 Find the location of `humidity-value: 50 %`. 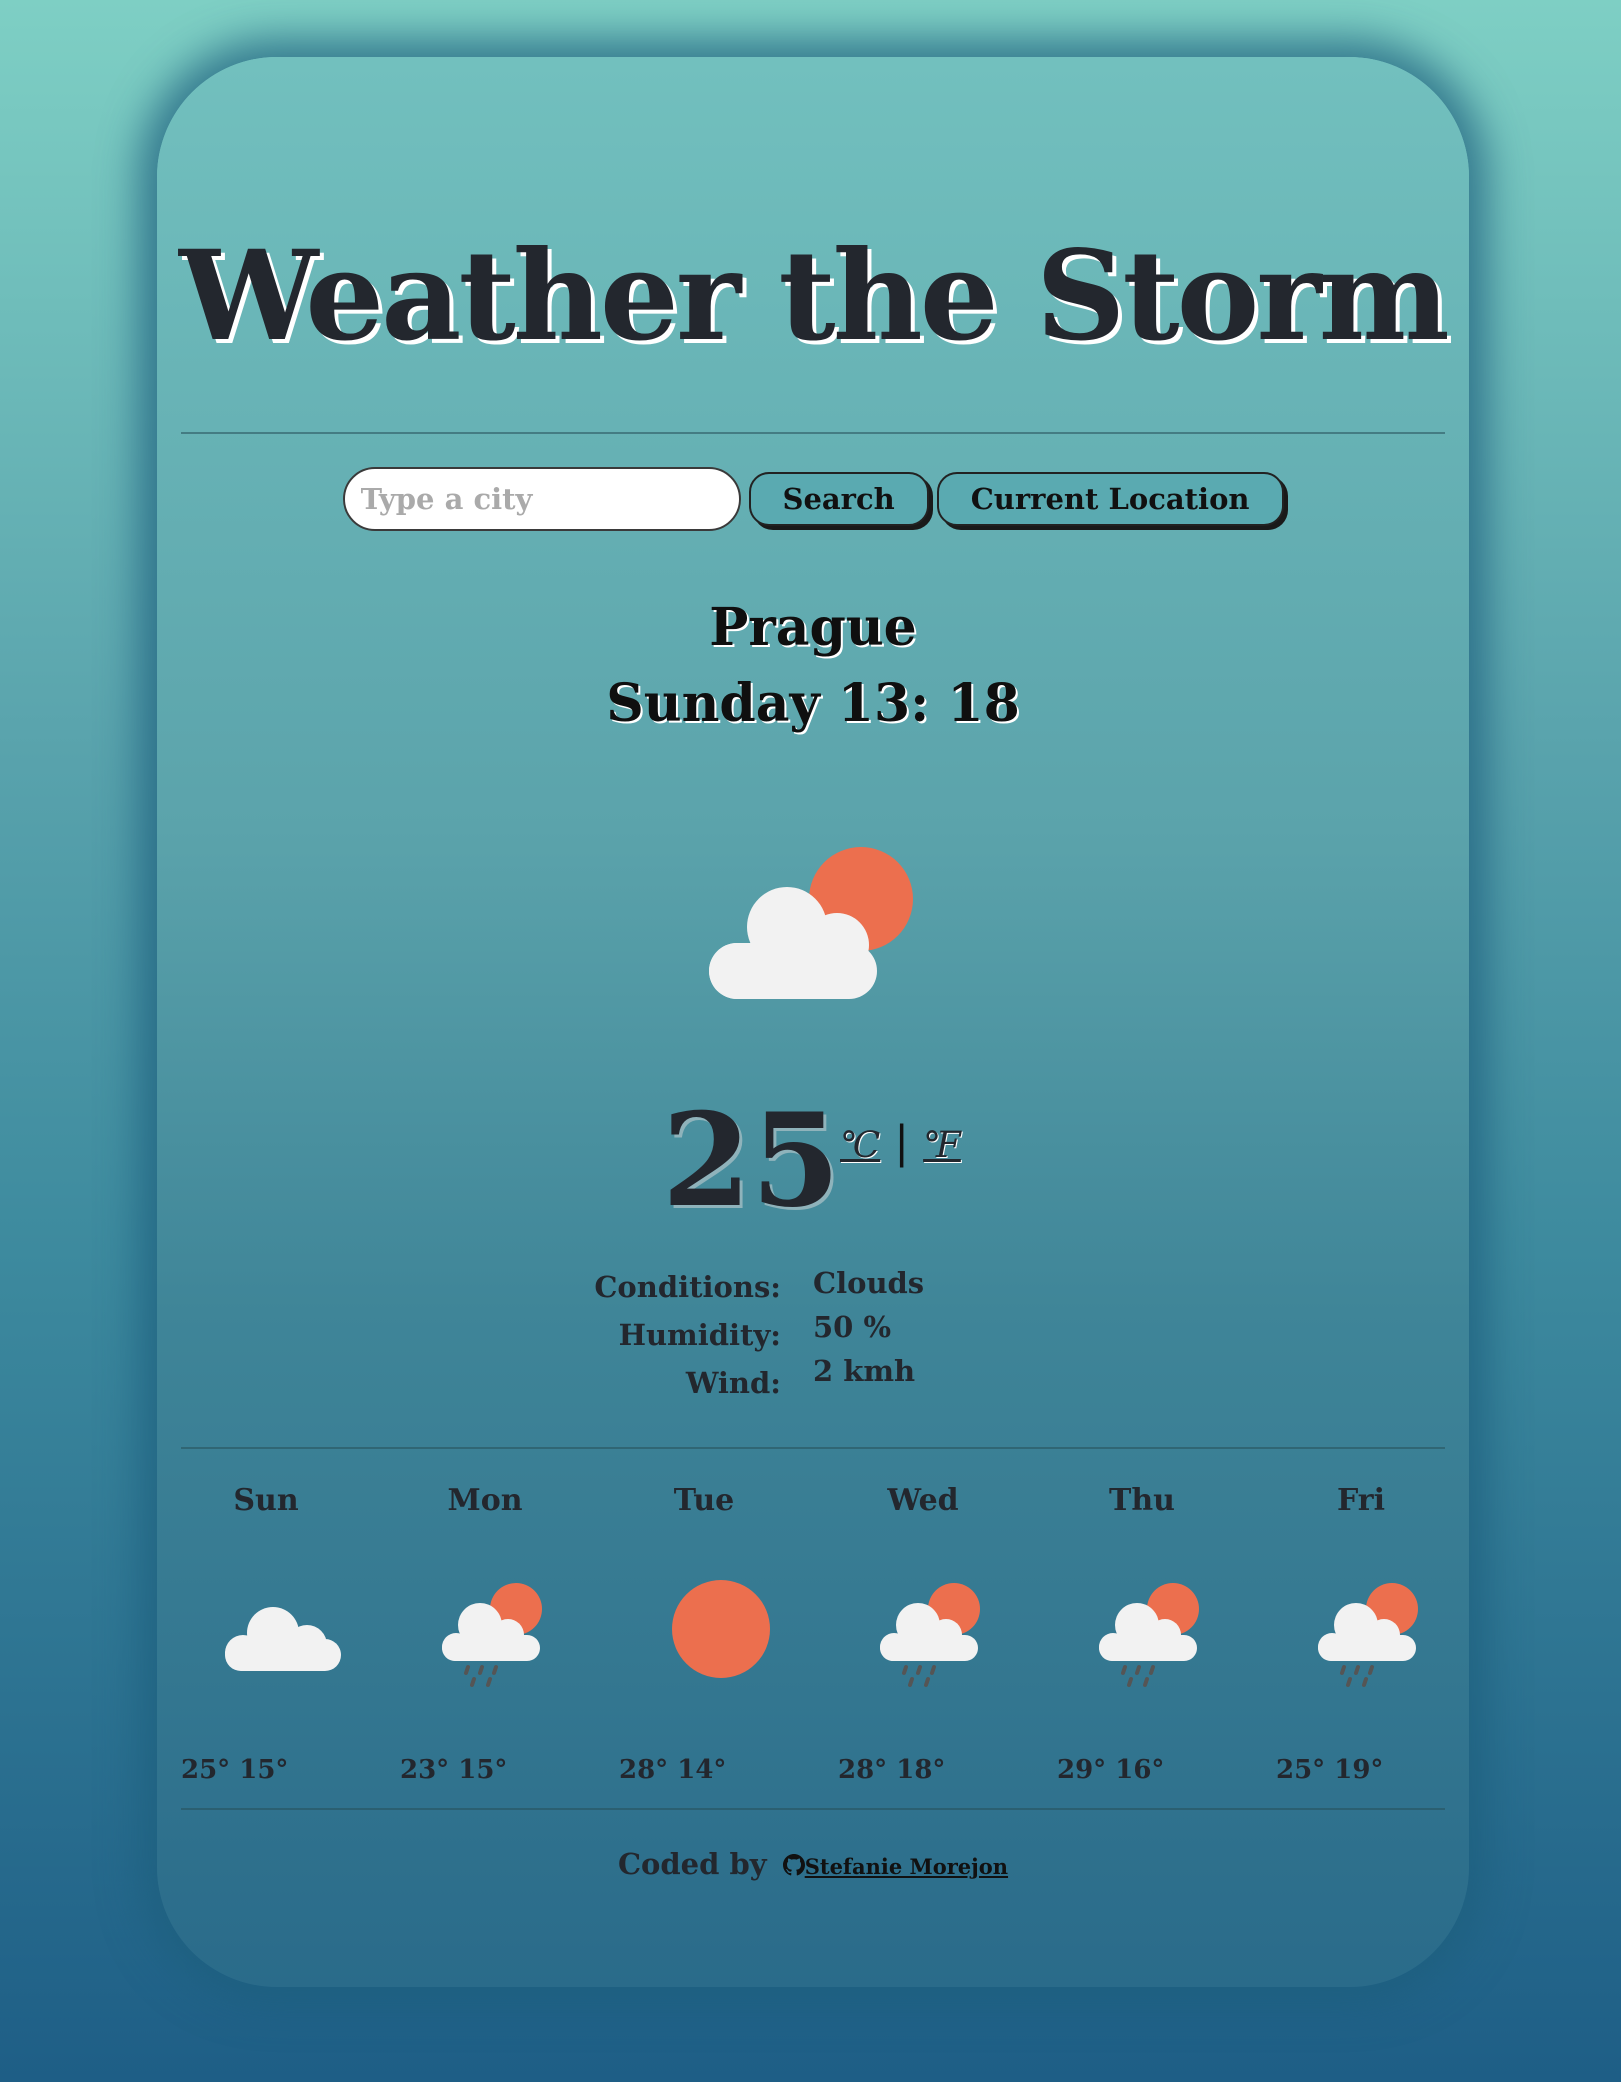

humidity-value: 50 % is located at coordinates (852, 1327).